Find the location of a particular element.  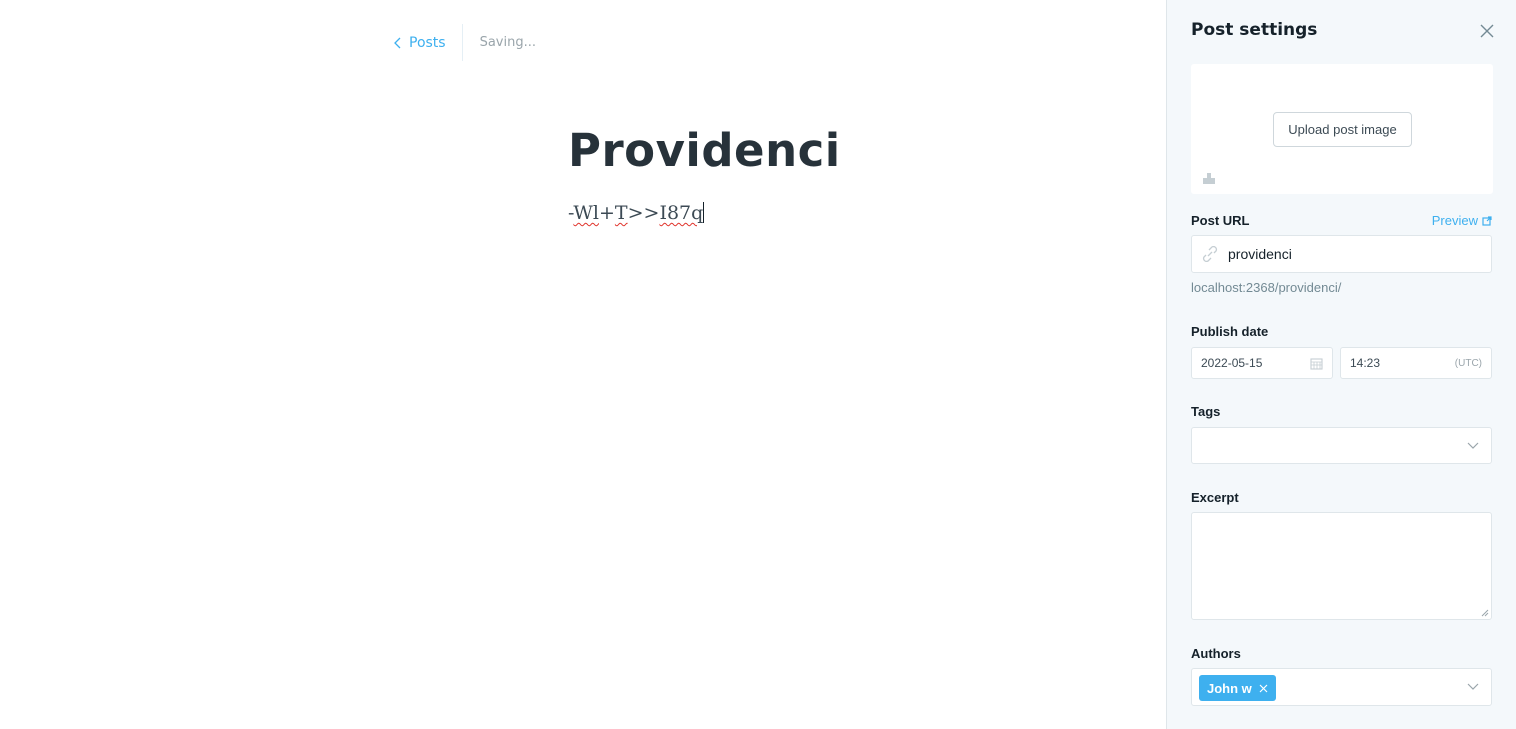

authors-label: Authors is located at coordinates (1216, 653).